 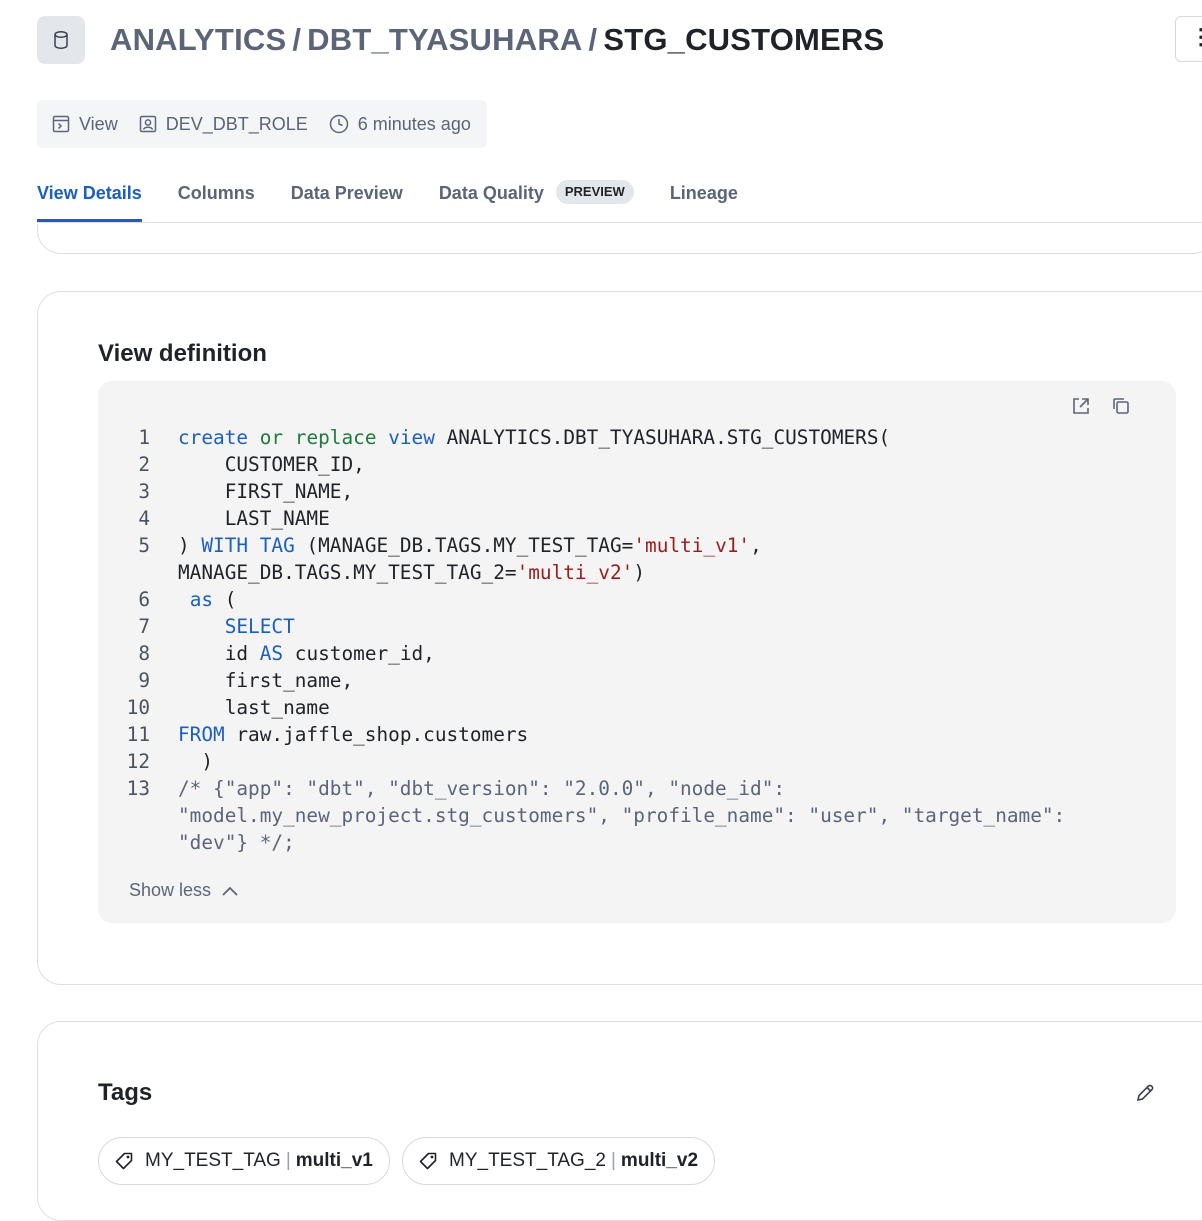 What do you see at coordinates (640, 734) in the screenshot?
I see `code-line: 11 FROM raw.jaffle_shop.customers` at bounding box center [640, 734].